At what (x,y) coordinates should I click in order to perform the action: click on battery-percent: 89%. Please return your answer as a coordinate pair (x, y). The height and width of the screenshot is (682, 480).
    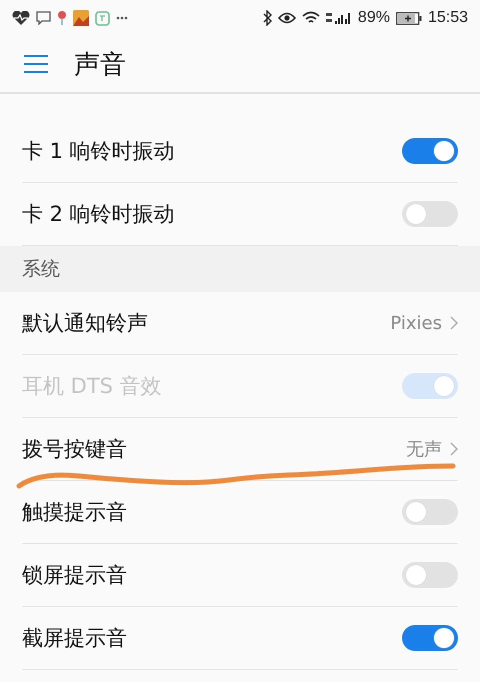
    Looking at the image, I should click on (374, 18).